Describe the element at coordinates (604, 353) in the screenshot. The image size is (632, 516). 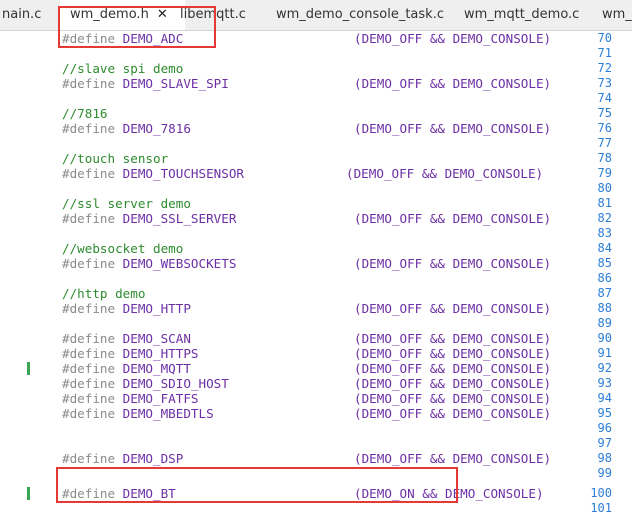
I see `line-number: 91` at that location.